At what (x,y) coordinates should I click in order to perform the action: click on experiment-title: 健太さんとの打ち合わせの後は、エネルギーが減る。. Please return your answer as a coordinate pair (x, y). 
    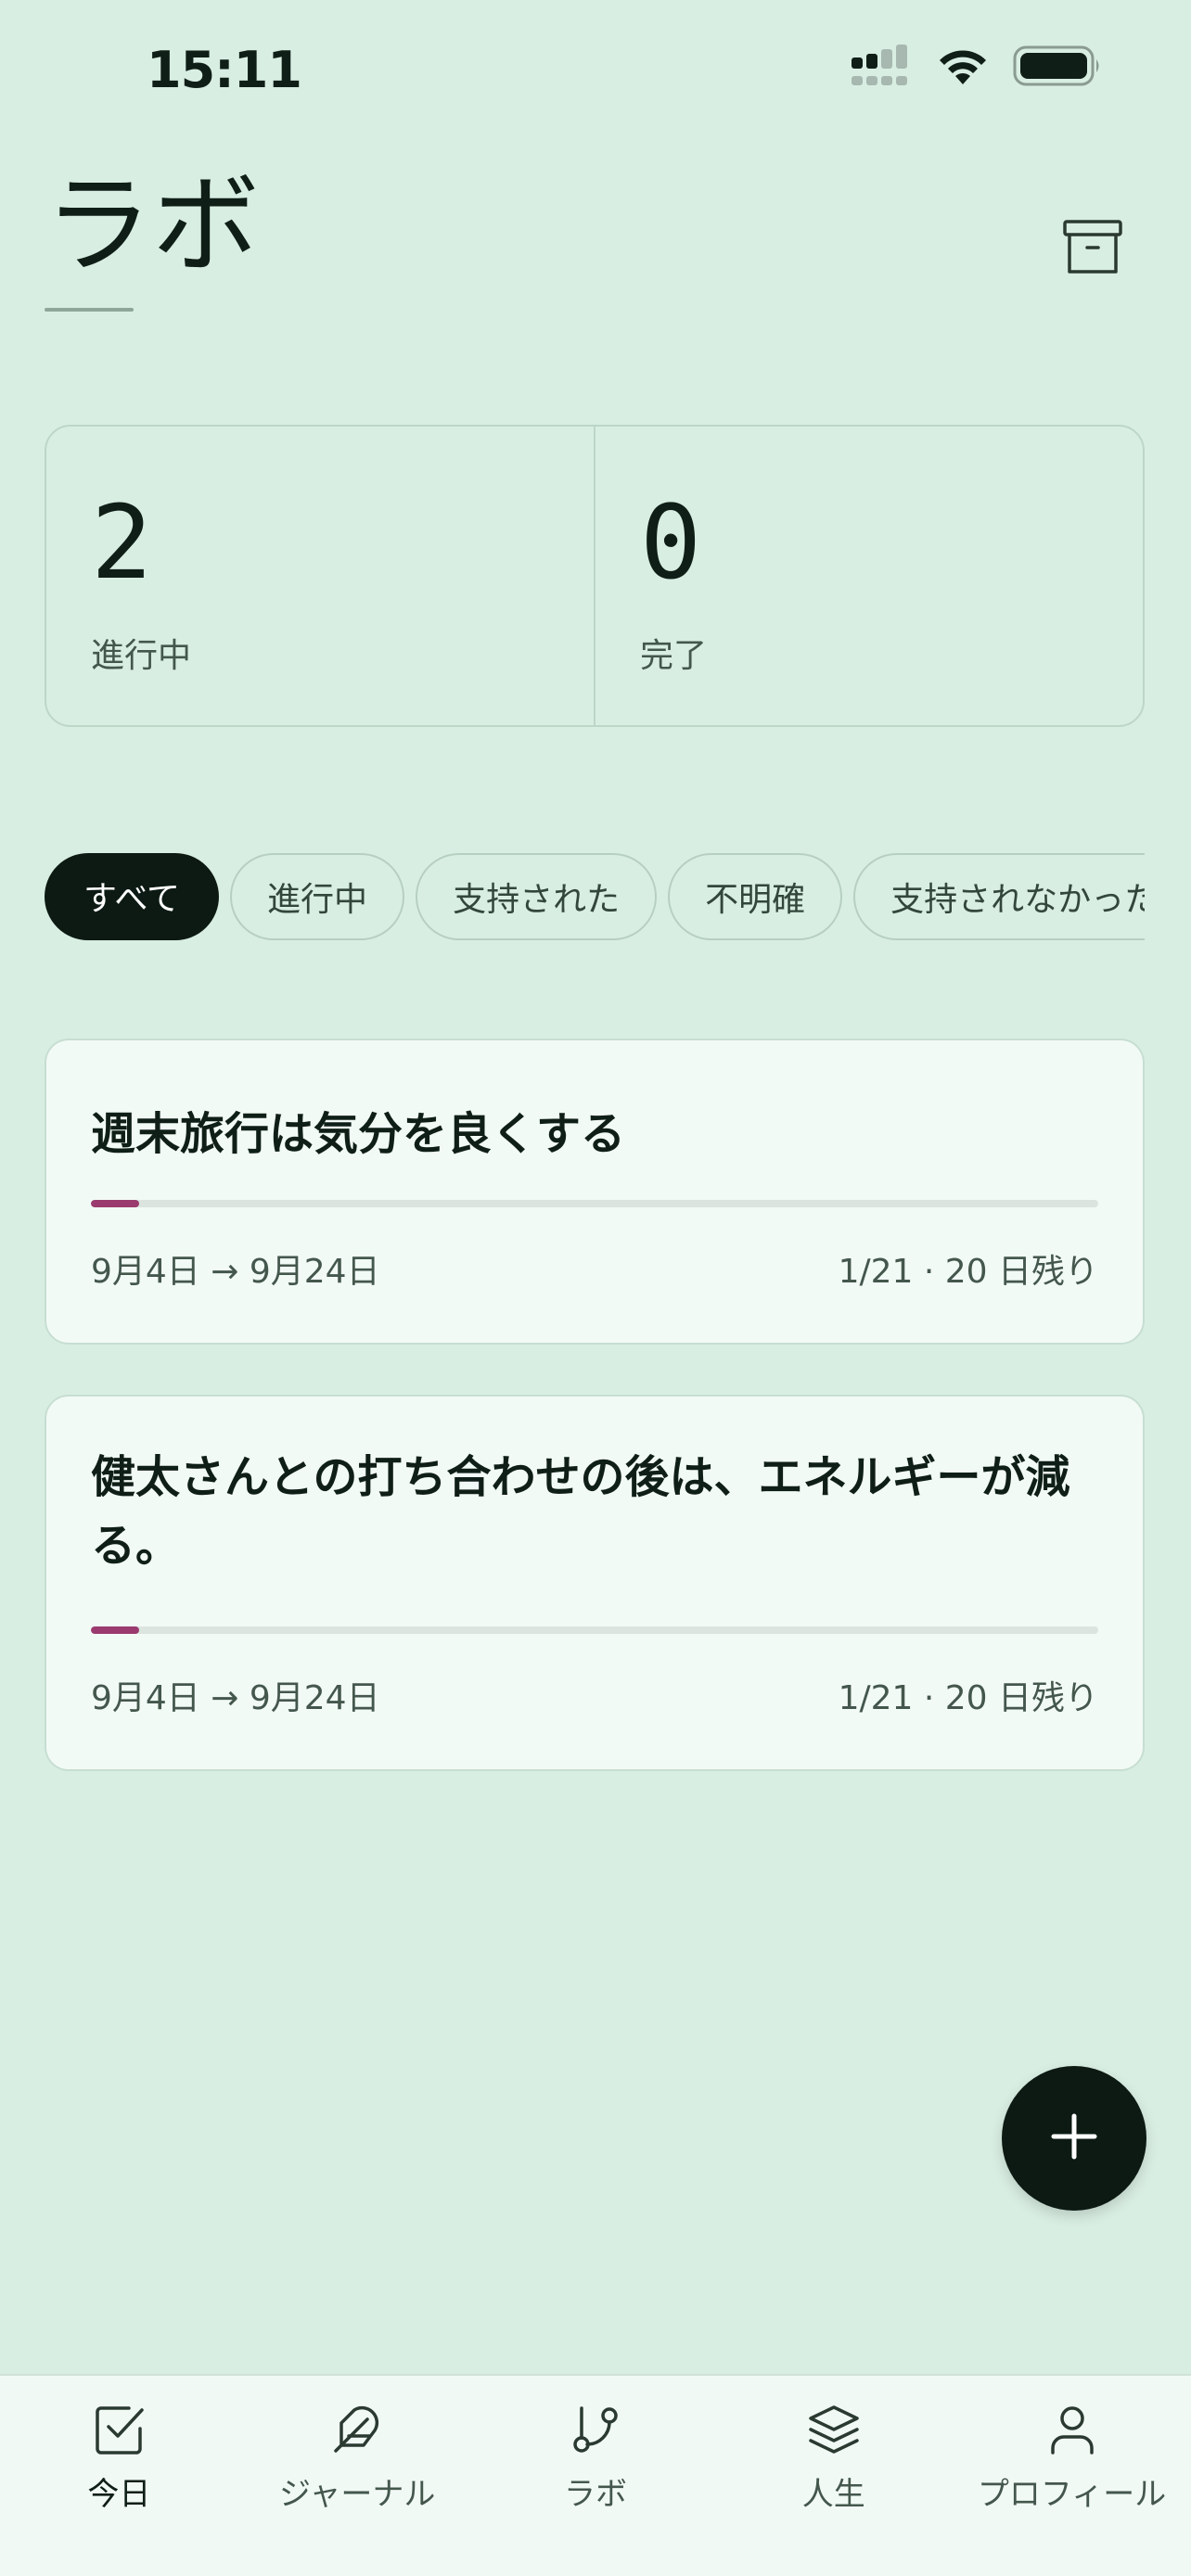
    Looking at the image, I should click on (580, 1512).